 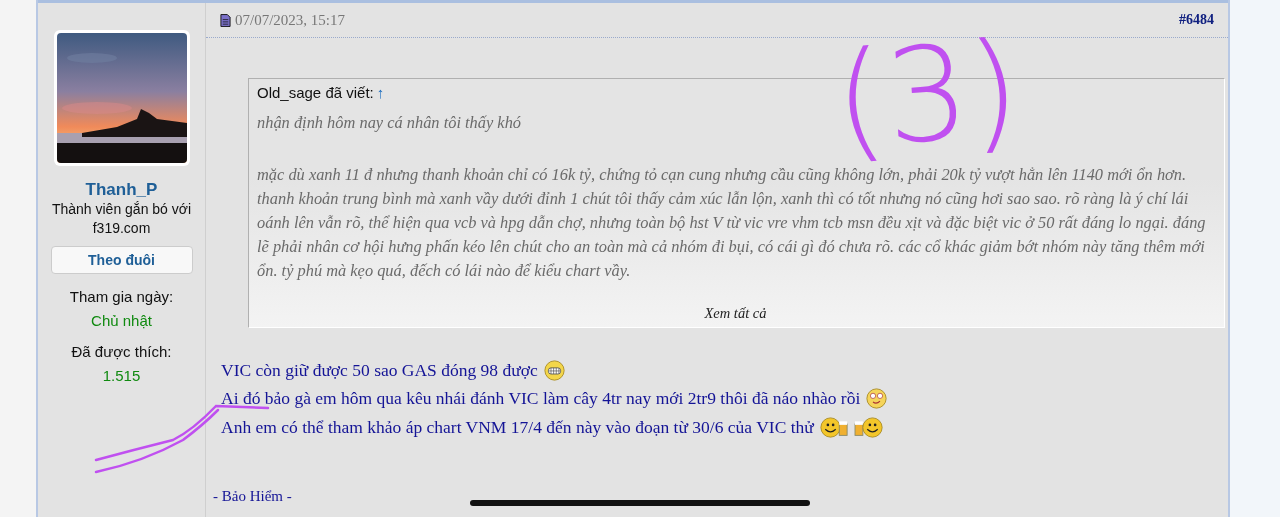 I want to click on show-all-link: Xem tất cả, so click(x=735, y=313).